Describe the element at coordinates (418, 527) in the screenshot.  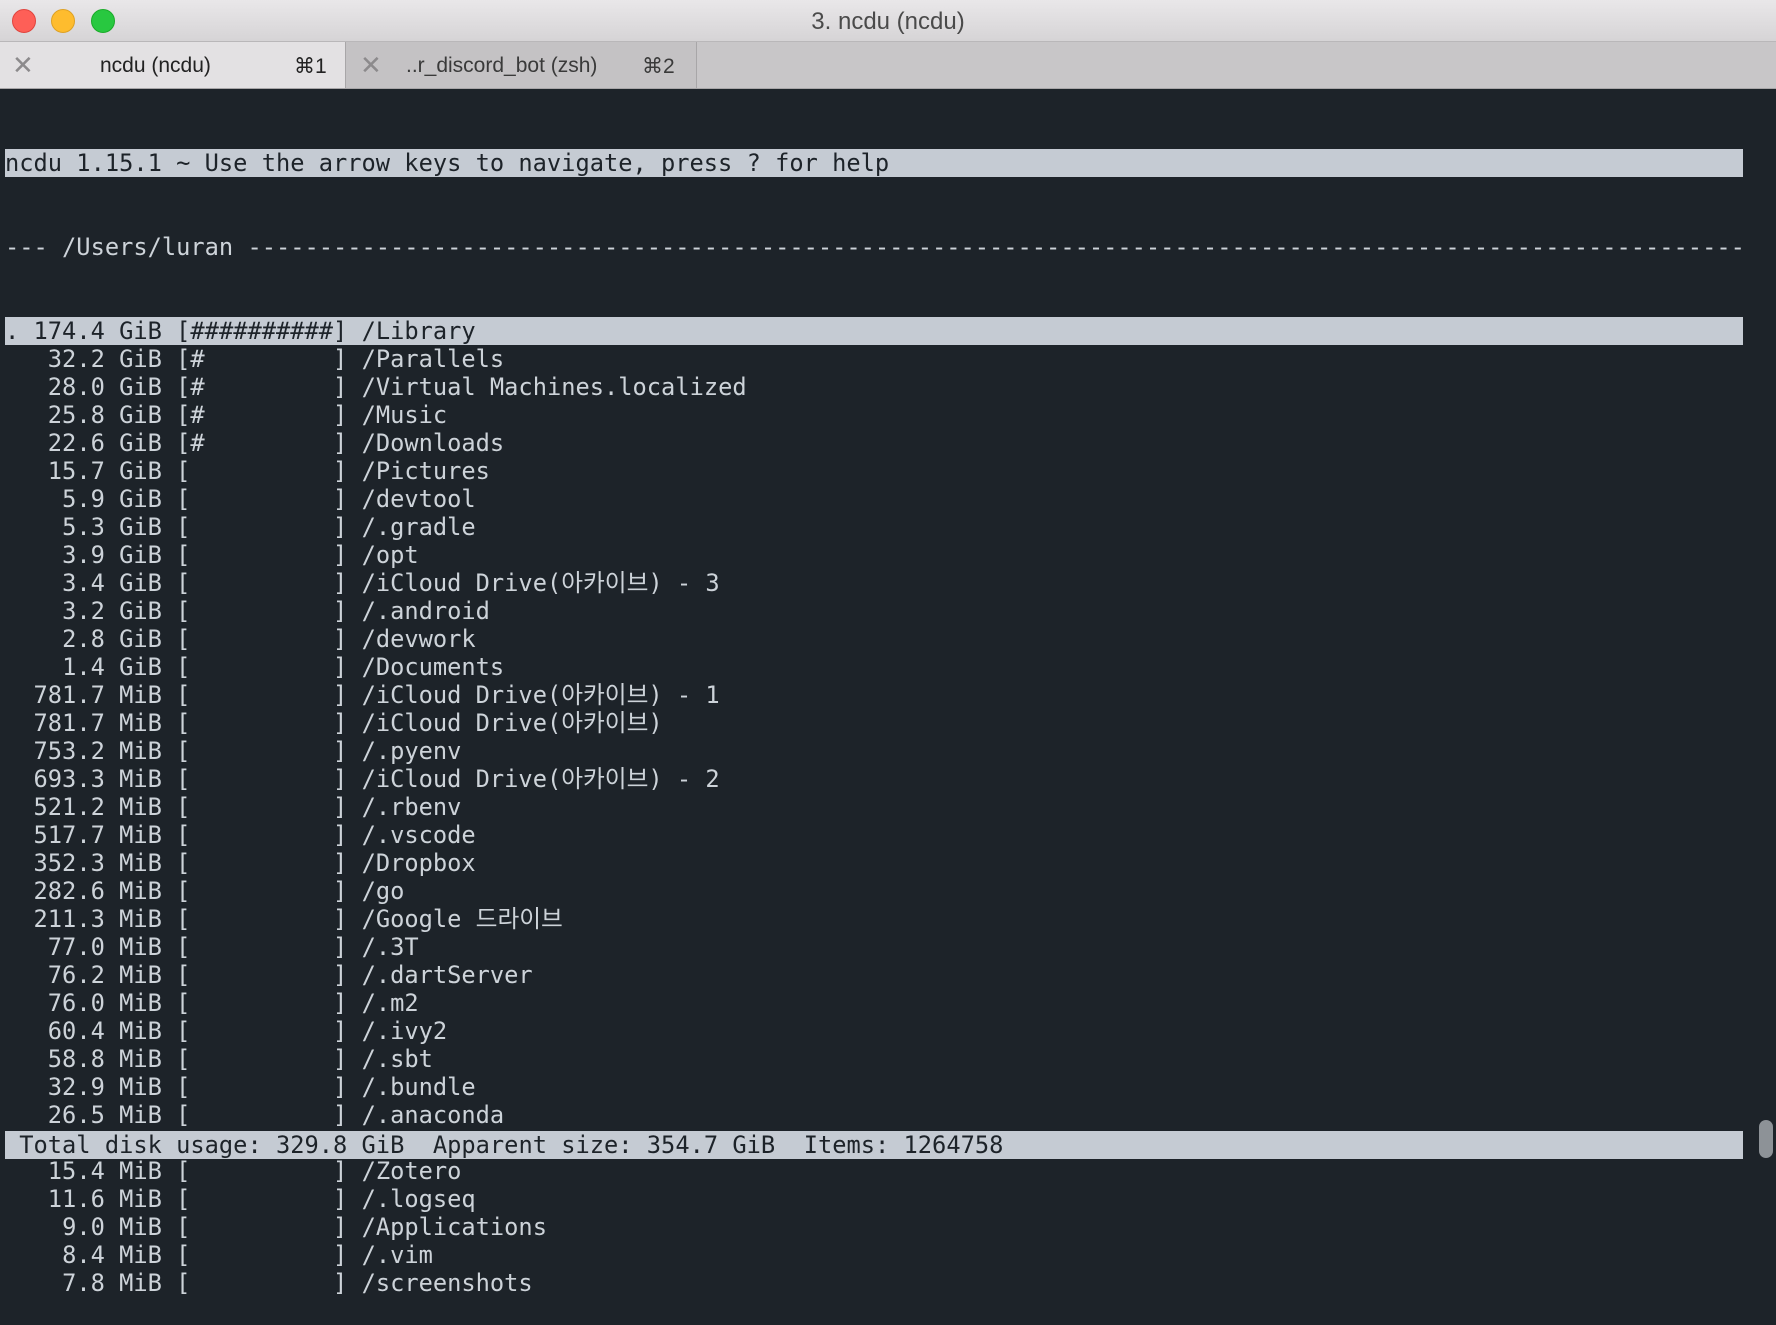
I see `entry-name: /.gradle` at that location.